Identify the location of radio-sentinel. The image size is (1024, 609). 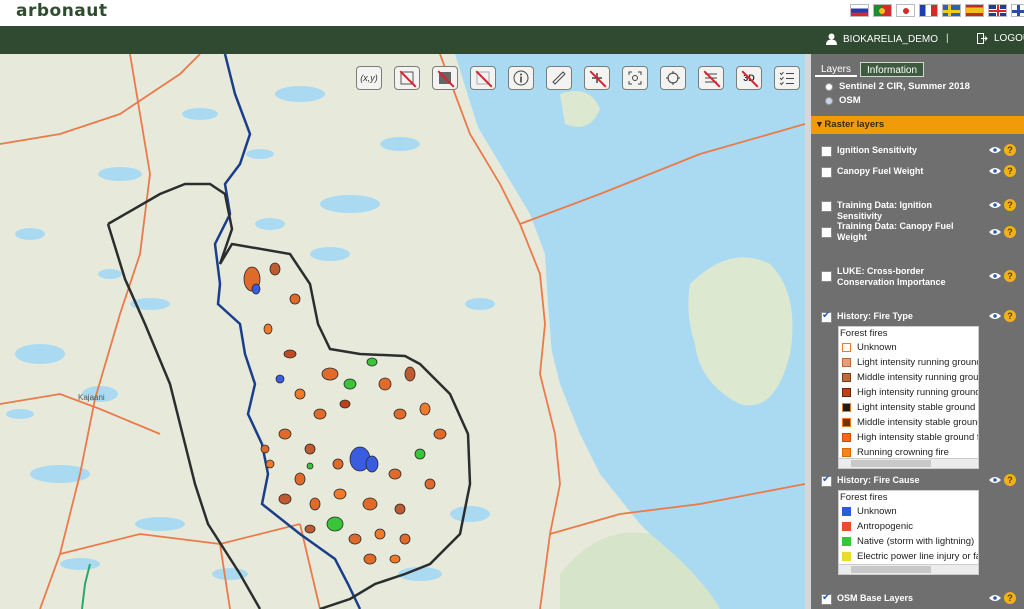
(829, 86).